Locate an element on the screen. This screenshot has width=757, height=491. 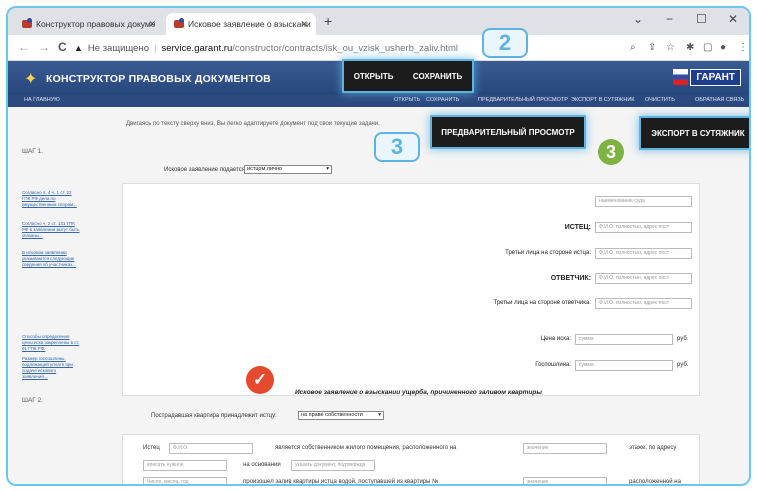
apartment-number-field: значение is located at coordinates (565, 480).